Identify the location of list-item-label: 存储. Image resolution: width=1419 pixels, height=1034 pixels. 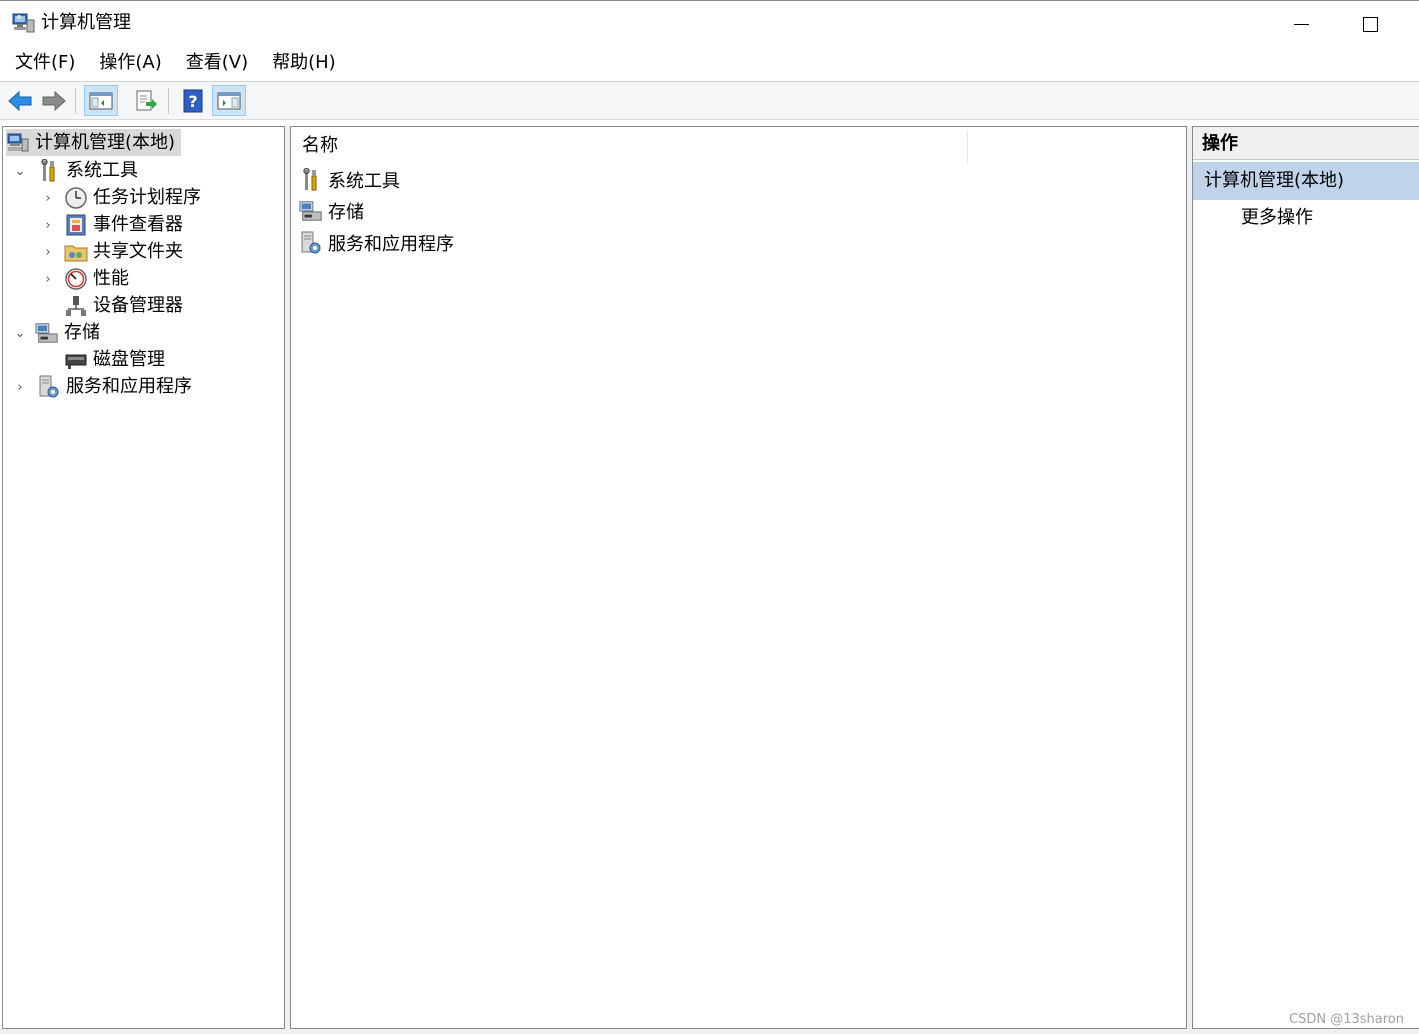
(346, 212).